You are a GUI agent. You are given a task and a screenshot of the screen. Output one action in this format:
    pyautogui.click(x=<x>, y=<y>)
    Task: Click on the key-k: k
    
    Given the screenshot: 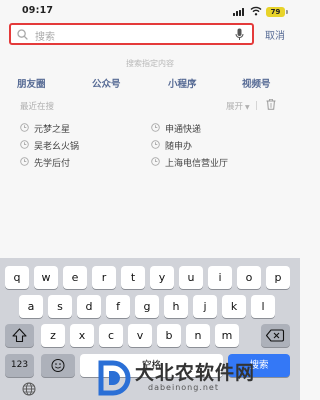 What is the action you would take?
    pyautogui.click(x=234, y=306)
    